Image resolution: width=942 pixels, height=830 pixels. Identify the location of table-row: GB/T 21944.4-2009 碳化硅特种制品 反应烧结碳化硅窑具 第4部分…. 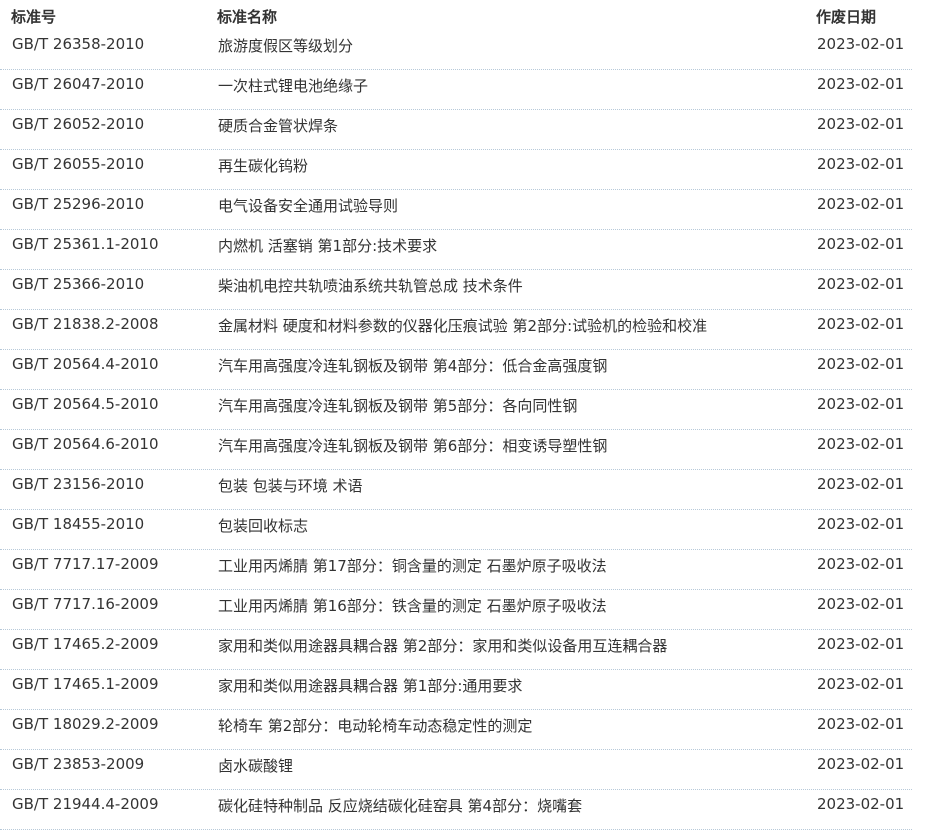
(456, 810).